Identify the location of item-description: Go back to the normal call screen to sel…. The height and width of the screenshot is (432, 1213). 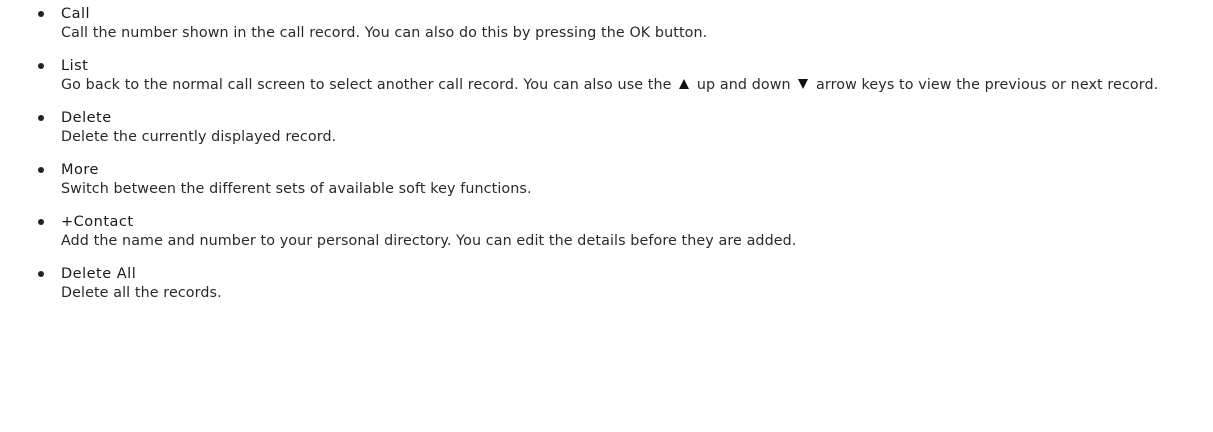
(636, 85).